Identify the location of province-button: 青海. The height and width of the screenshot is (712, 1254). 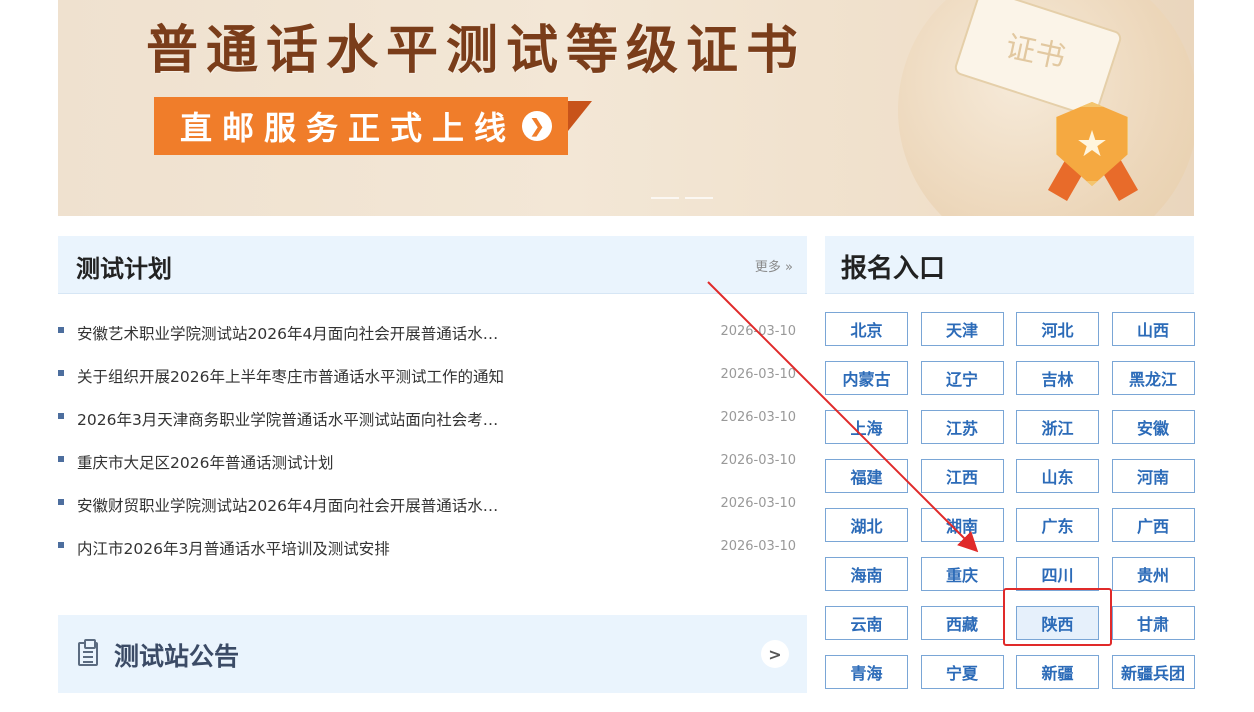
(866, 672).